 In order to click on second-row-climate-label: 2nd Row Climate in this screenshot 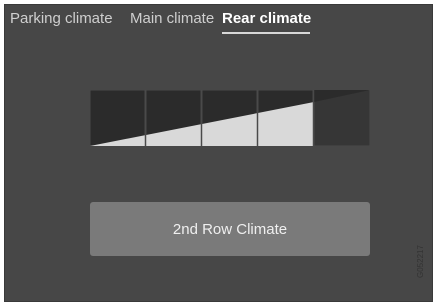, I will do `click(230, 229)`.